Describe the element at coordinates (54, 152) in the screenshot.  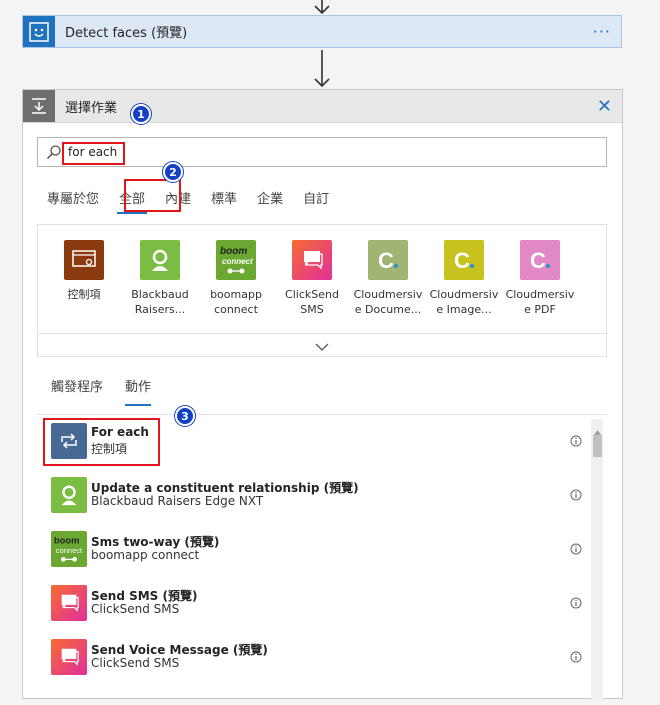
I see `search-icon` at that location.